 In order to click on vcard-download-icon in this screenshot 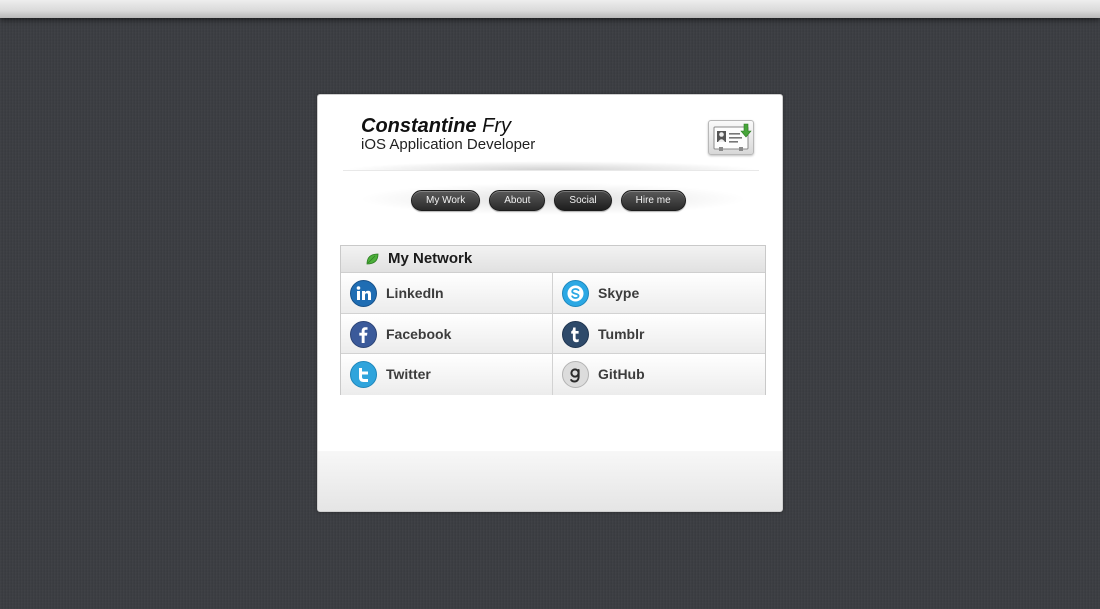, I will do `click(731, 137)`.